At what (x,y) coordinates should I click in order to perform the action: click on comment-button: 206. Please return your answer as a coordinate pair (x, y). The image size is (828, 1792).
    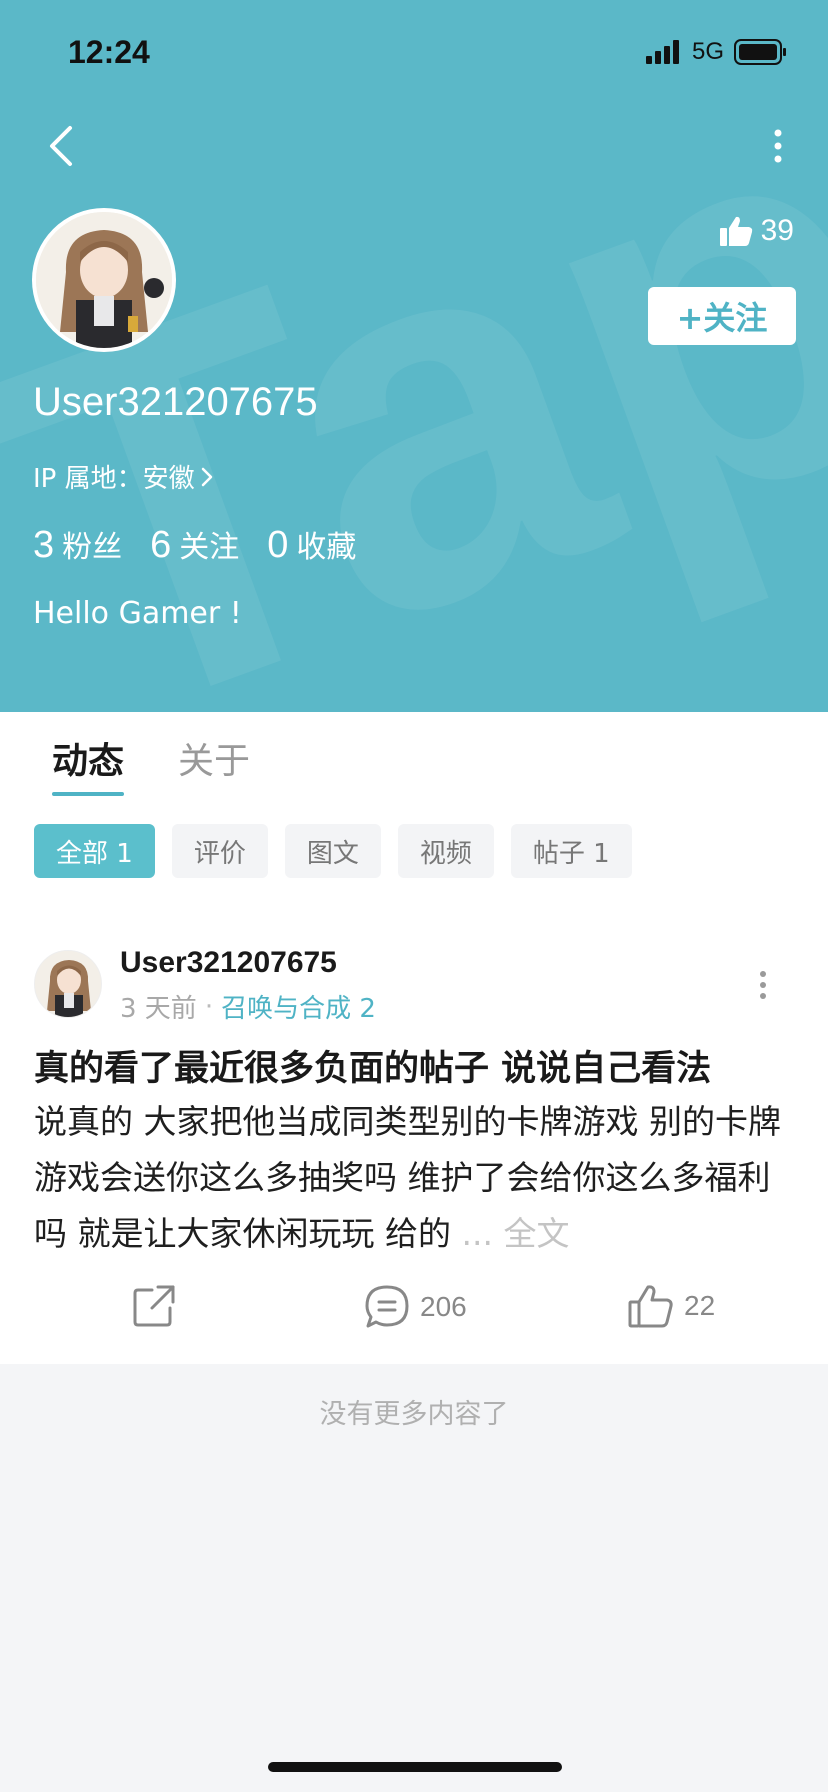
    Looking at the image, I should click on (415, 1307).